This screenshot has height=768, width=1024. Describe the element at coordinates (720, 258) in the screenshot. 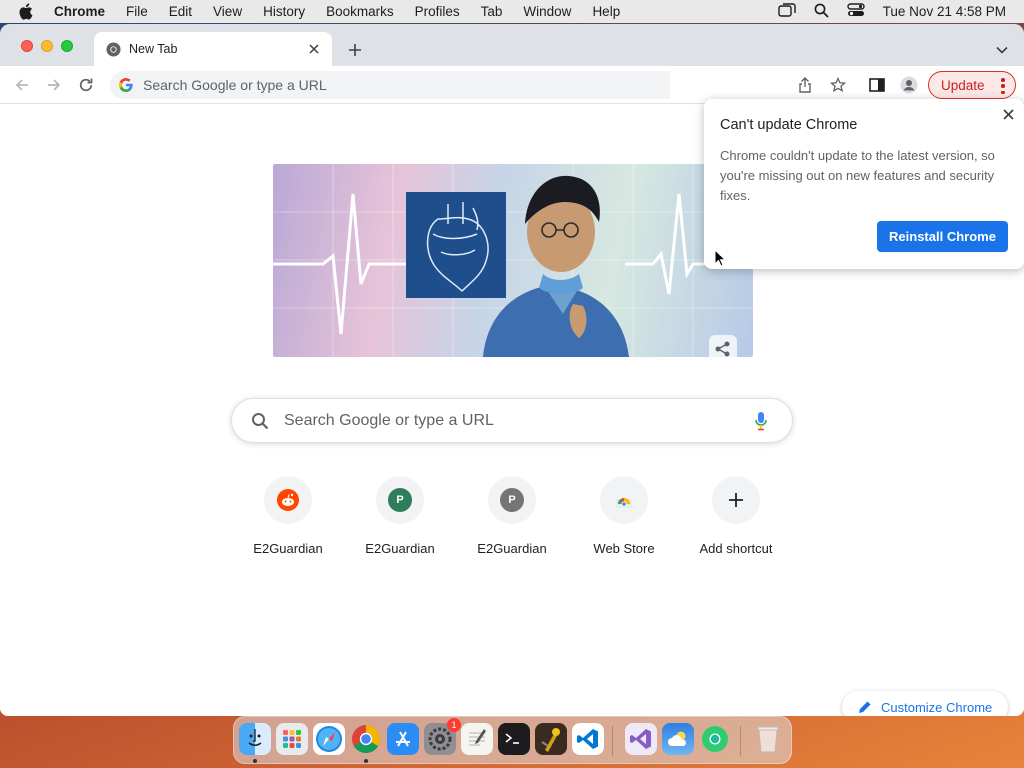

I see `mouse-cursor-icon` at that location.